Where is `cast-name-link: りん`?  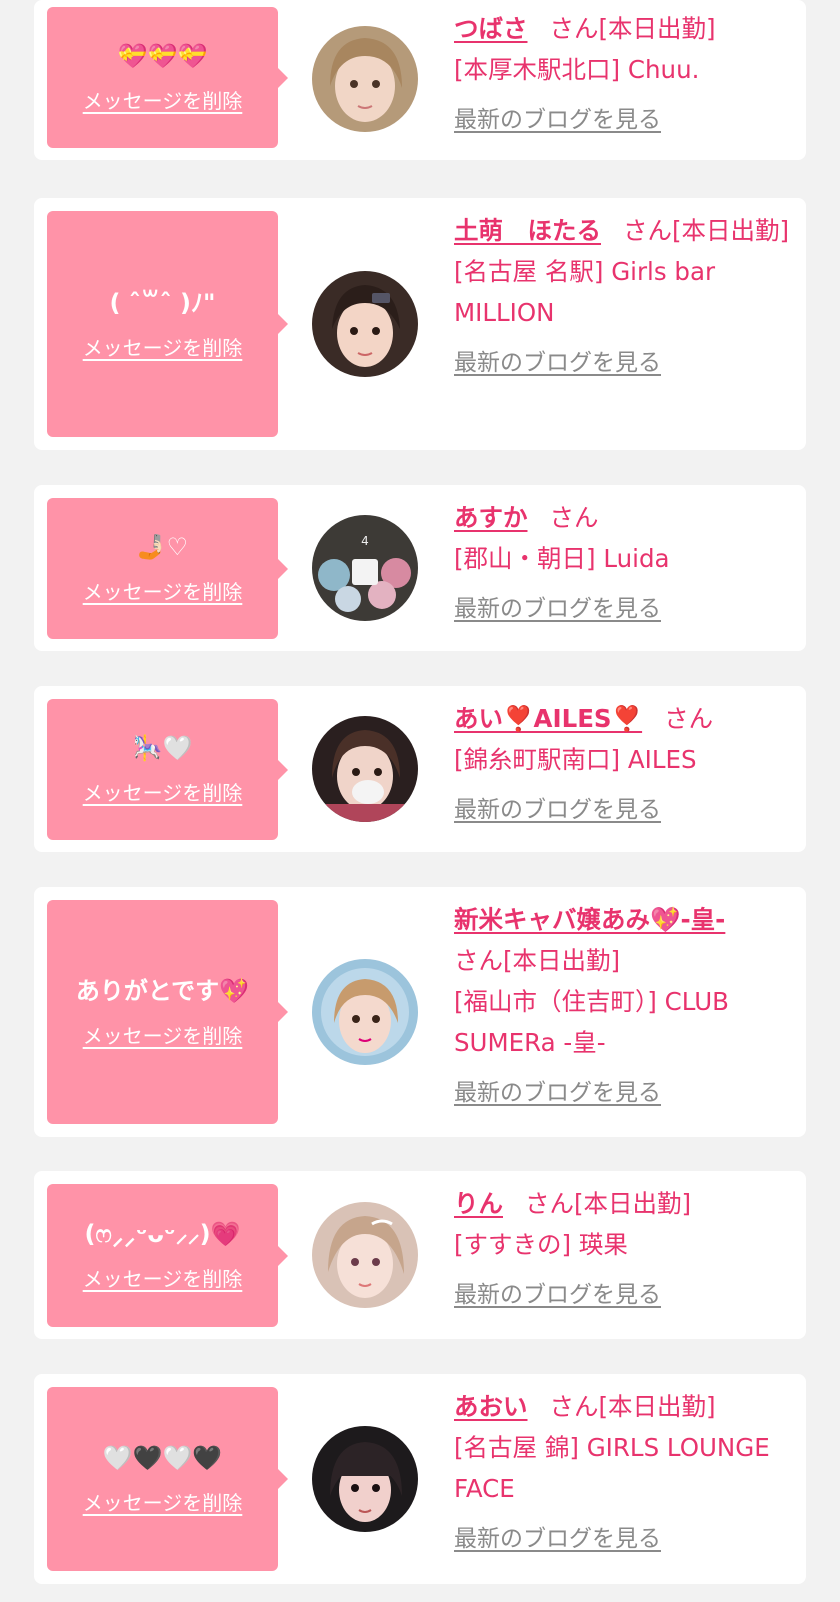 cast-name-link: りん is located at coordinates (478, 1203).